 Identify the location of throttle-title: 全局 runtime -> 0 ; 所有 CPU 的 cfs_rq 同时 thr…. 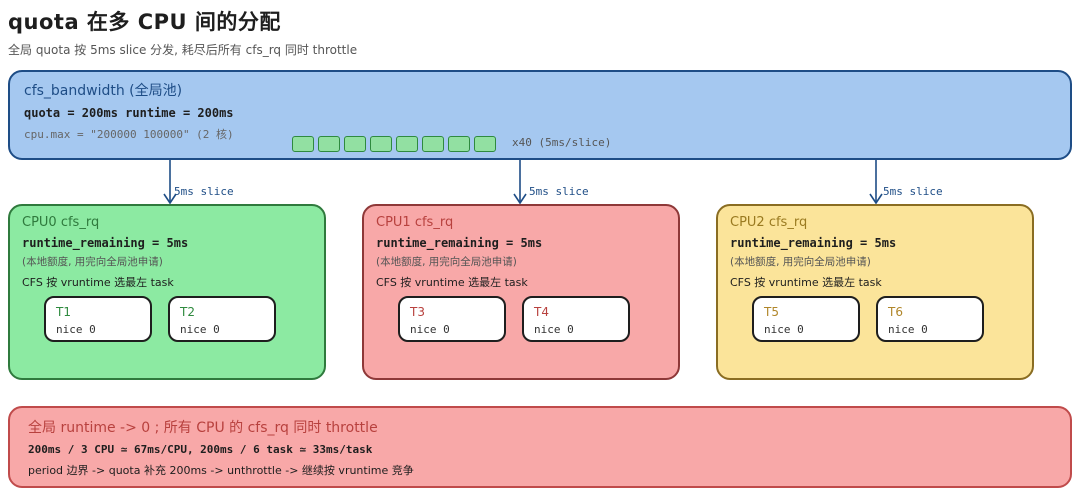
(203, 428).